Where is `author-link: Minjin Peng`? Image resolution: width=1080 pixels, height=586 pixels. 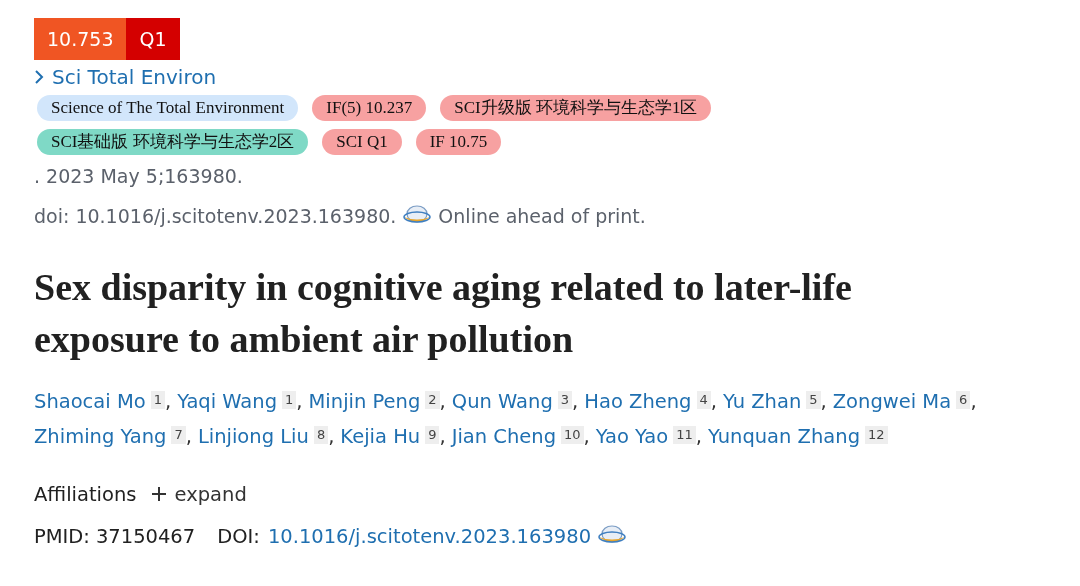 author-link: Minjin Peng is located at coordinates (364, 401).